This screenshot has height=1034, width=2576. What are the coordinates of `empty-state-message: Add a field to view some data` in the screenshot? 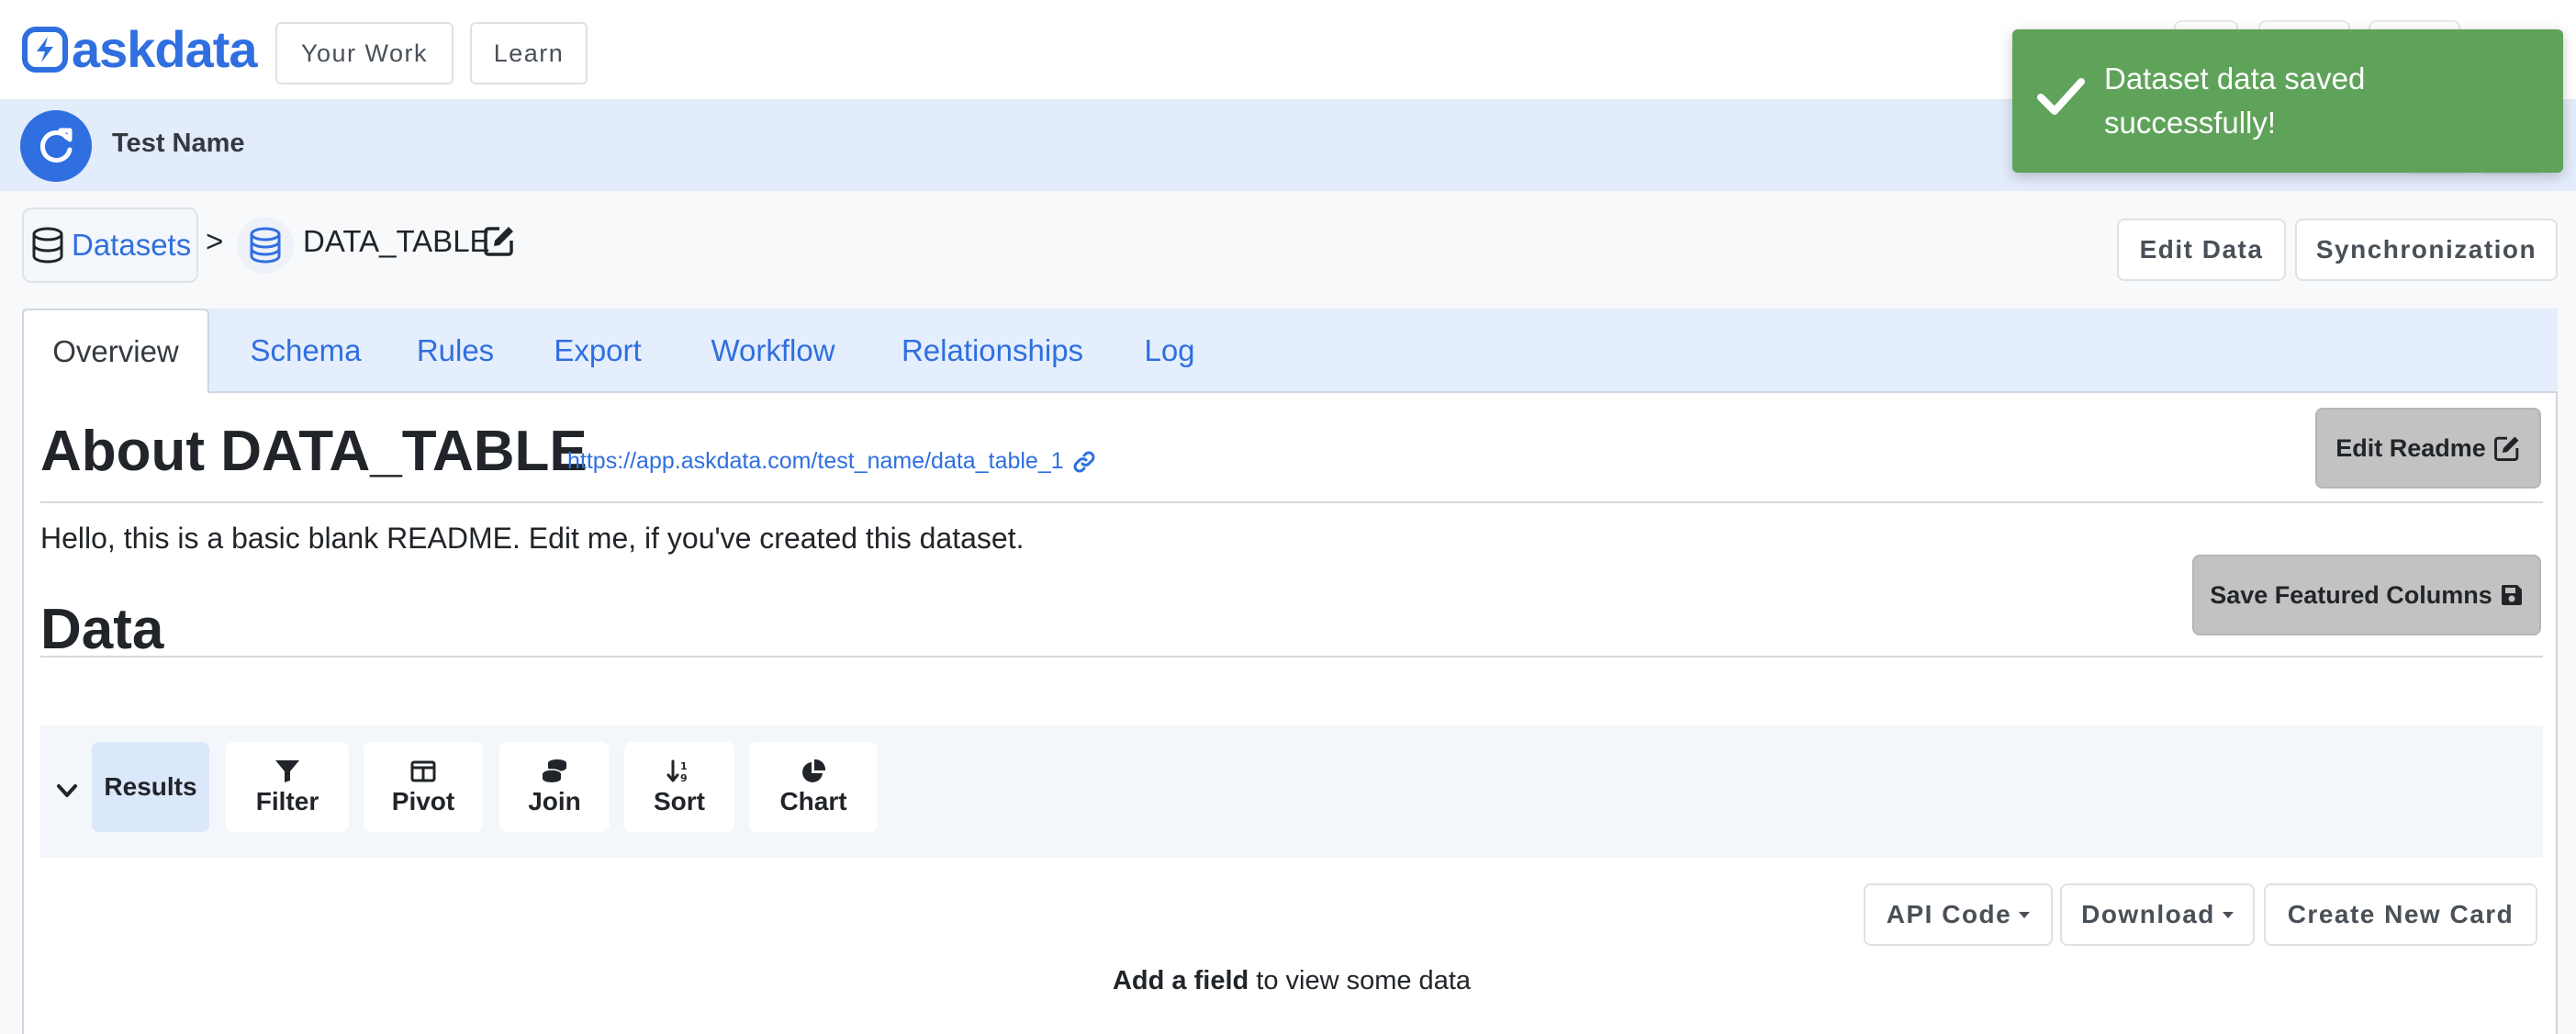 It's located at (1291, 981).